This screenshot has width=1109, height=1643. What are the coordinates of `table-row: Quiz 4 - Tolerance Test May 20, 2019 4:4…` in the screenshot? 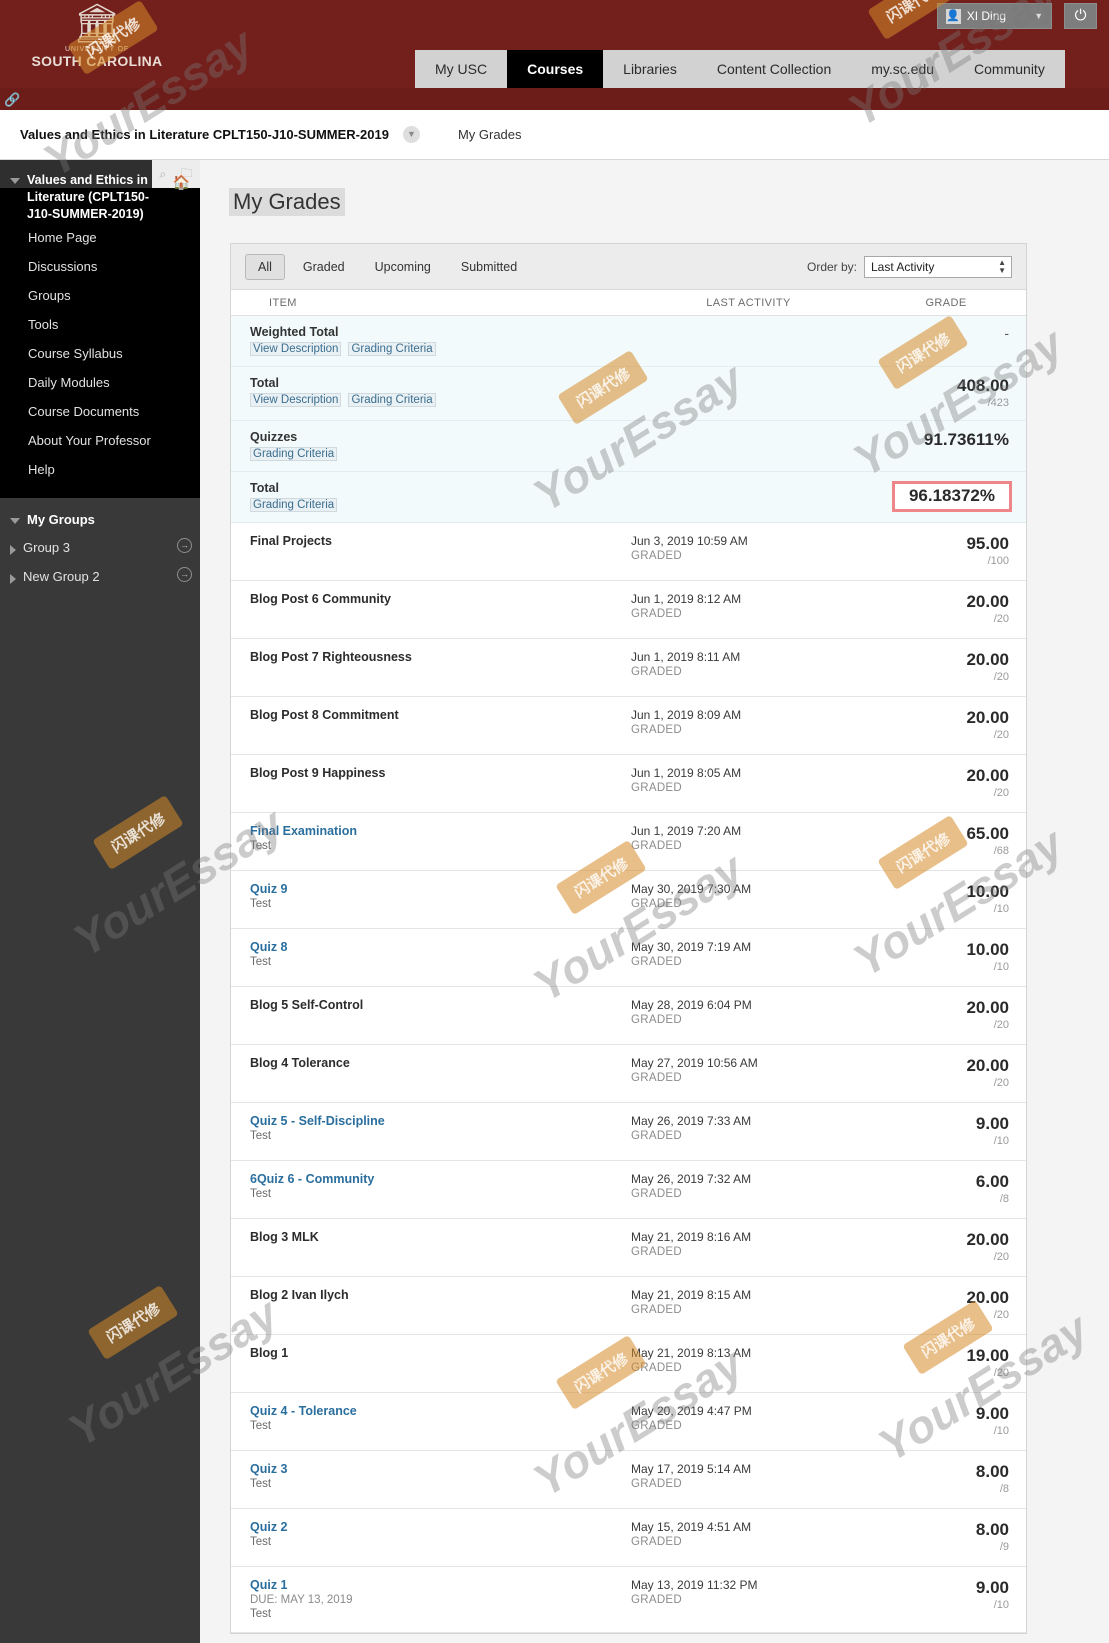 It's located at (628, 1422).